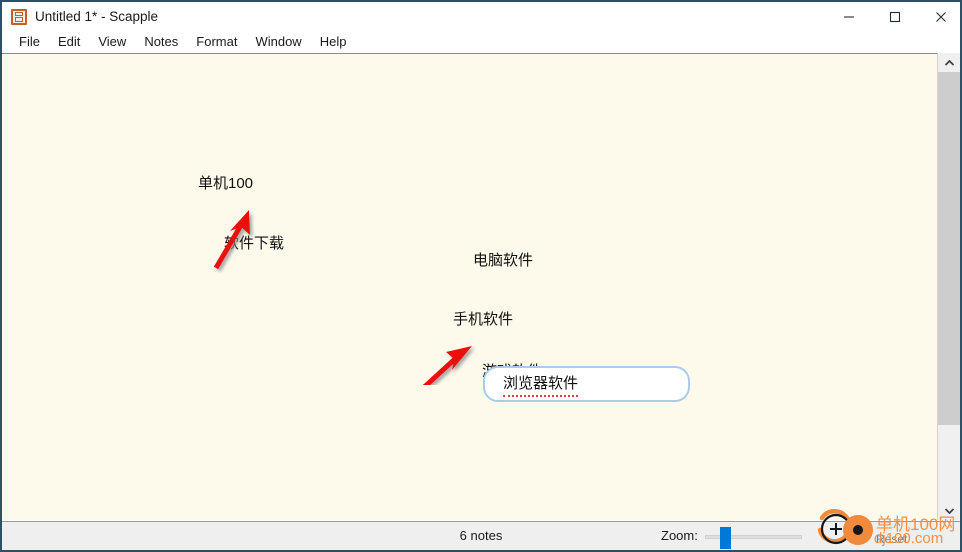 Image resolution: width=962 pixels, height=552 pixels. I want to click on window-title: Untitled 1* - Scapple, so click(97, 16).